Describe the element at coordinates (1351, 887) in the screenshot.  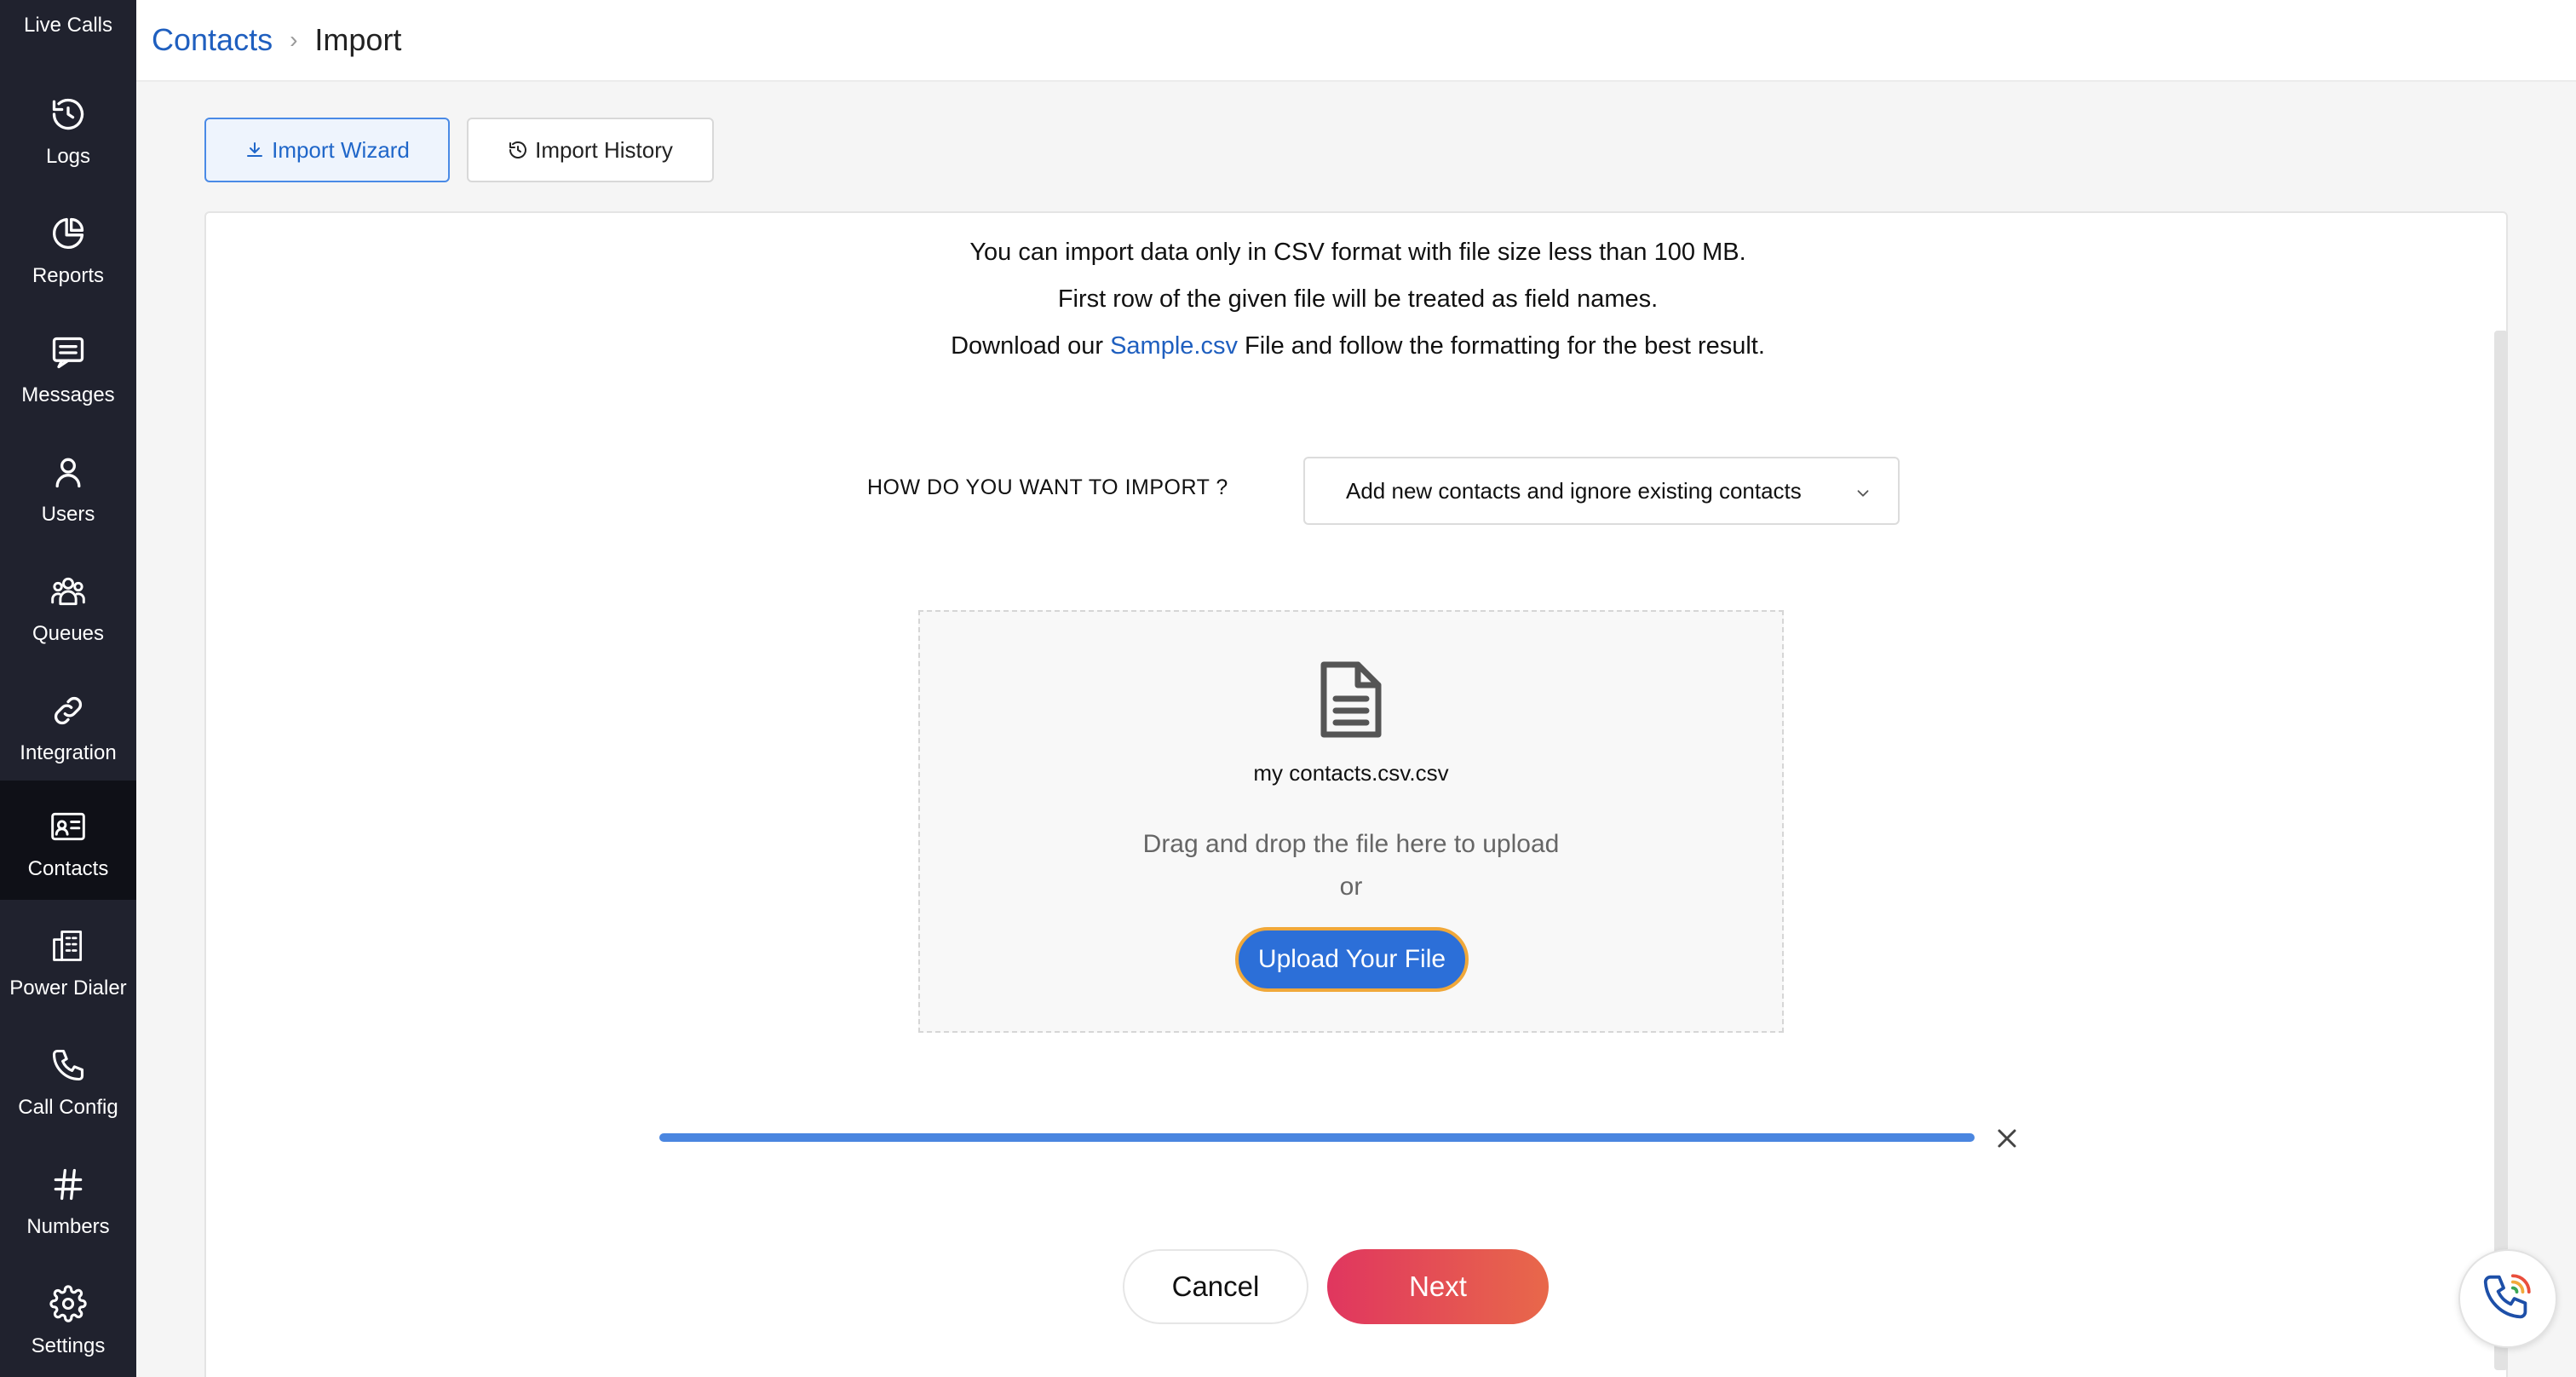
I see `or-text: or` at that location.